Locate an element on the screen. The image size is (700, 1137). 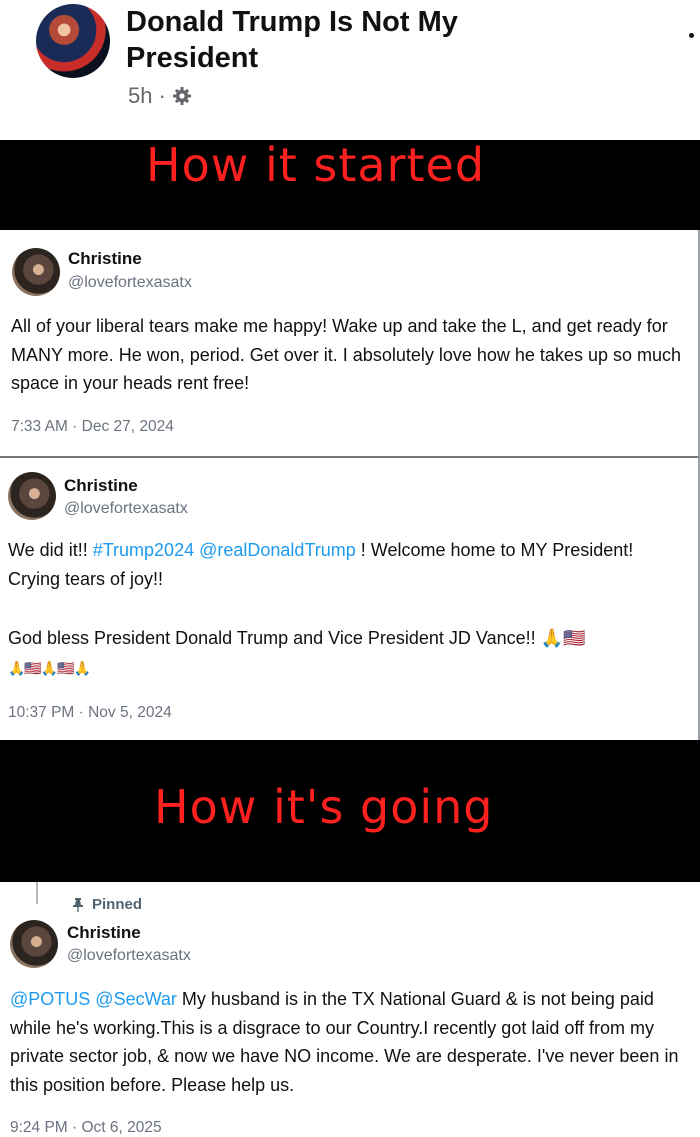
pinned-label: Pinned is located at coordinates (107, 904).